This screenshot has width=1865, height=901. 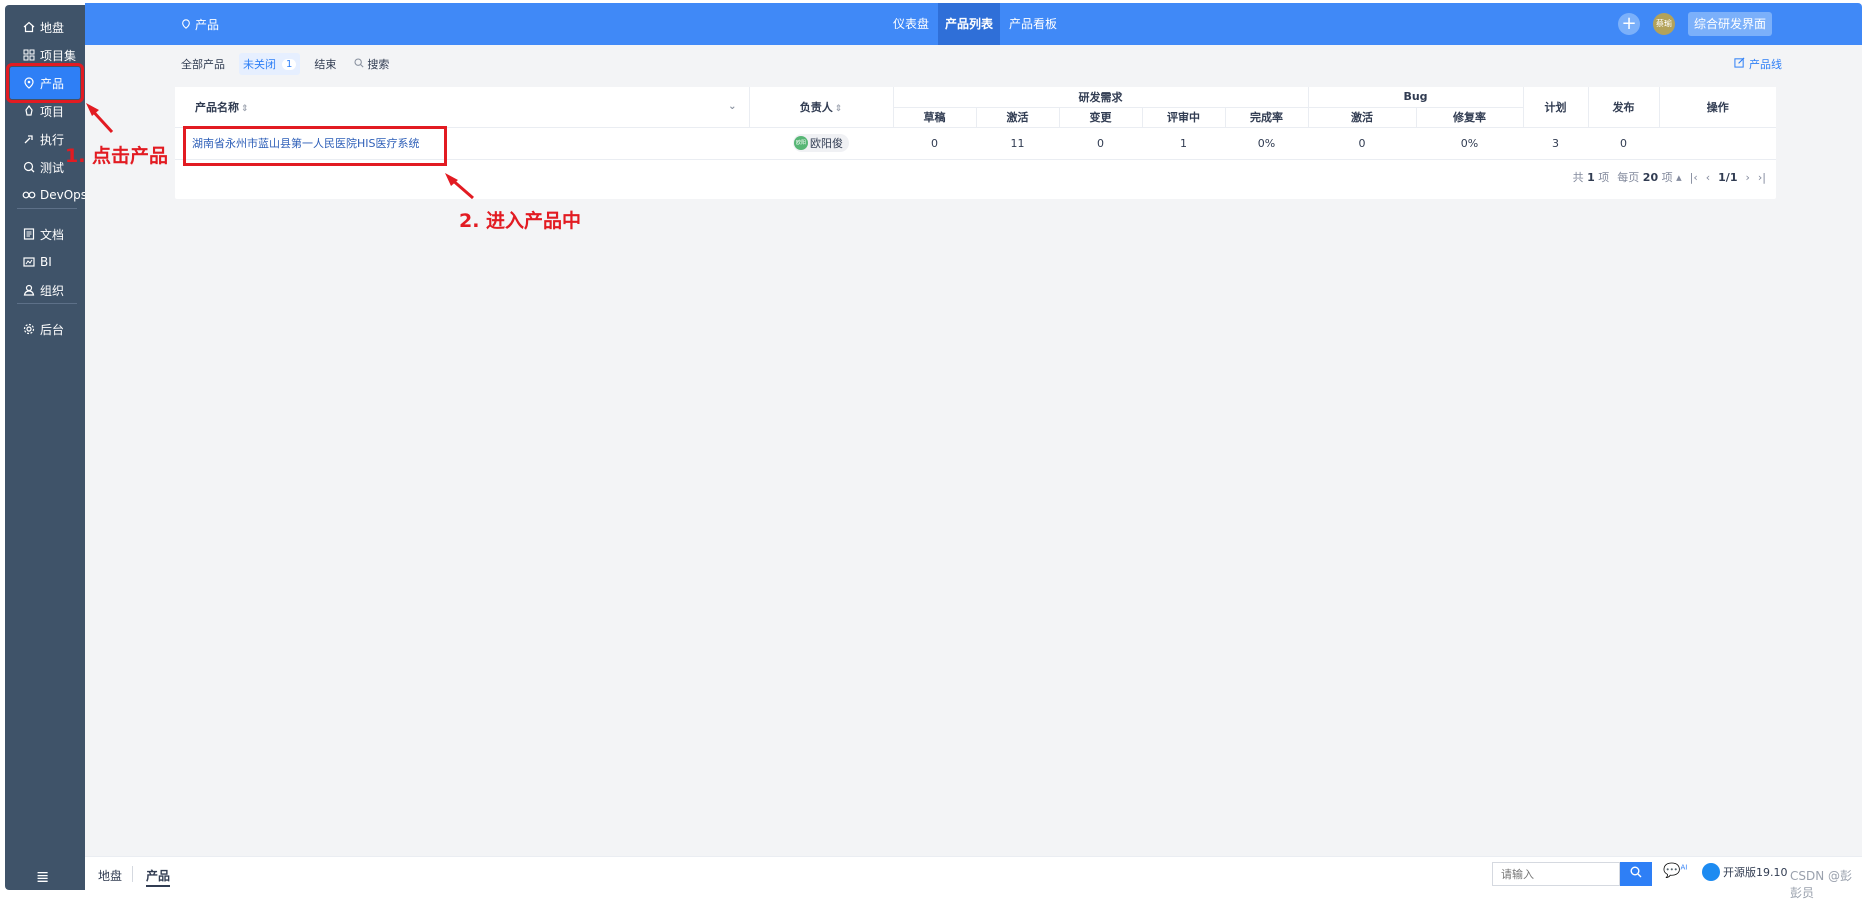 I want to click on footer-bar: 地盘 产品 💬AI 开源版19.10 CSDN @彭彭员, so click(x=973, y=878).